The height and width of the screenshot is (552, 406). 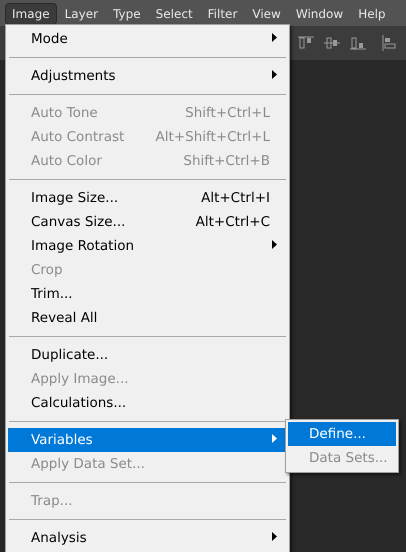 I want to click on menu-bar-item: Window, so click(x=319, y=14).